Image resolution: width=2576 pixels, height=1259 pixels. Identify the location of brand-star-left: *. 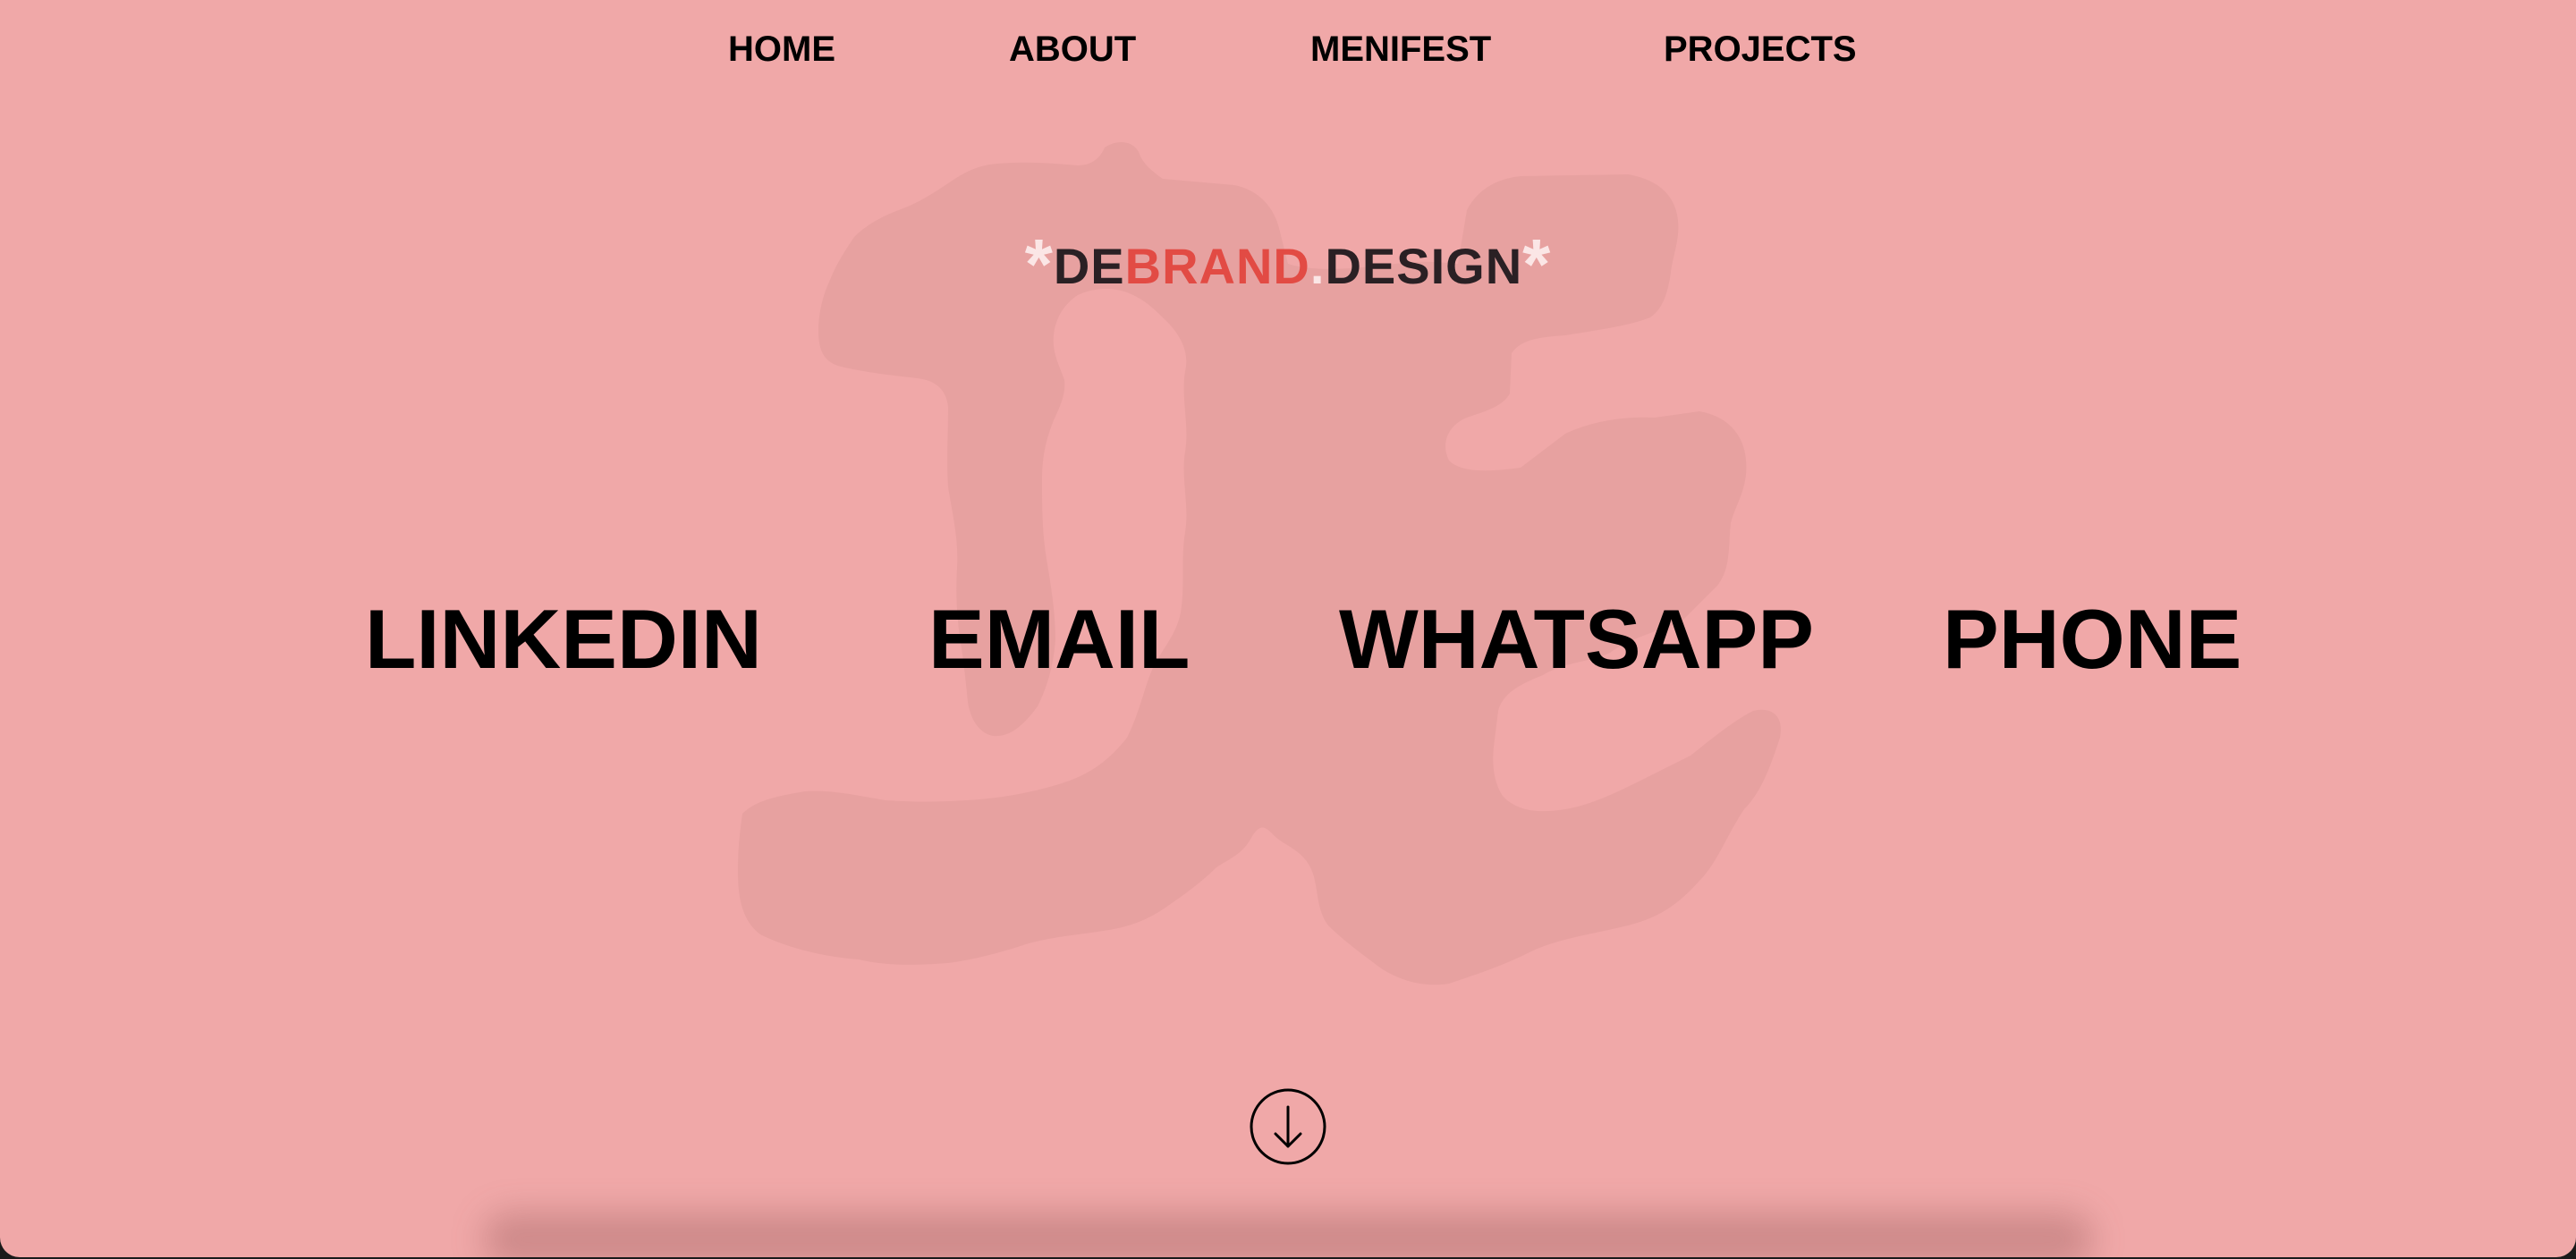
(1039, 264).